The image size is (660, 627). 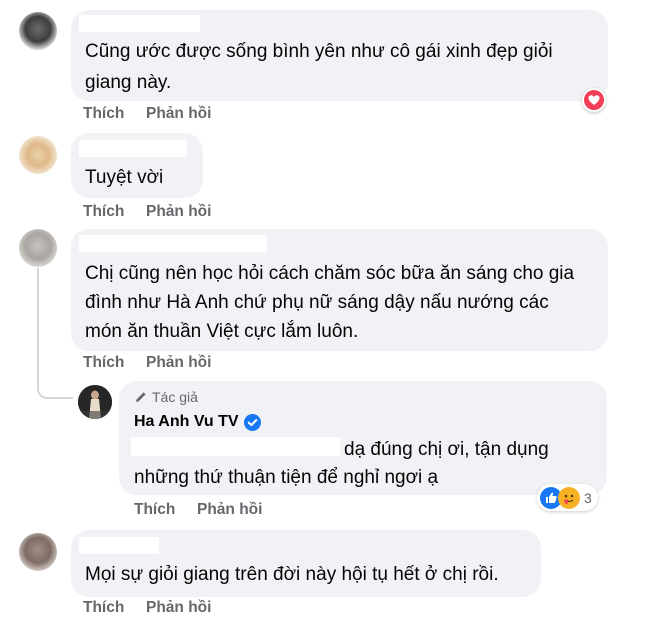 I want to click on heart-icon, so click(x=594, y=100).